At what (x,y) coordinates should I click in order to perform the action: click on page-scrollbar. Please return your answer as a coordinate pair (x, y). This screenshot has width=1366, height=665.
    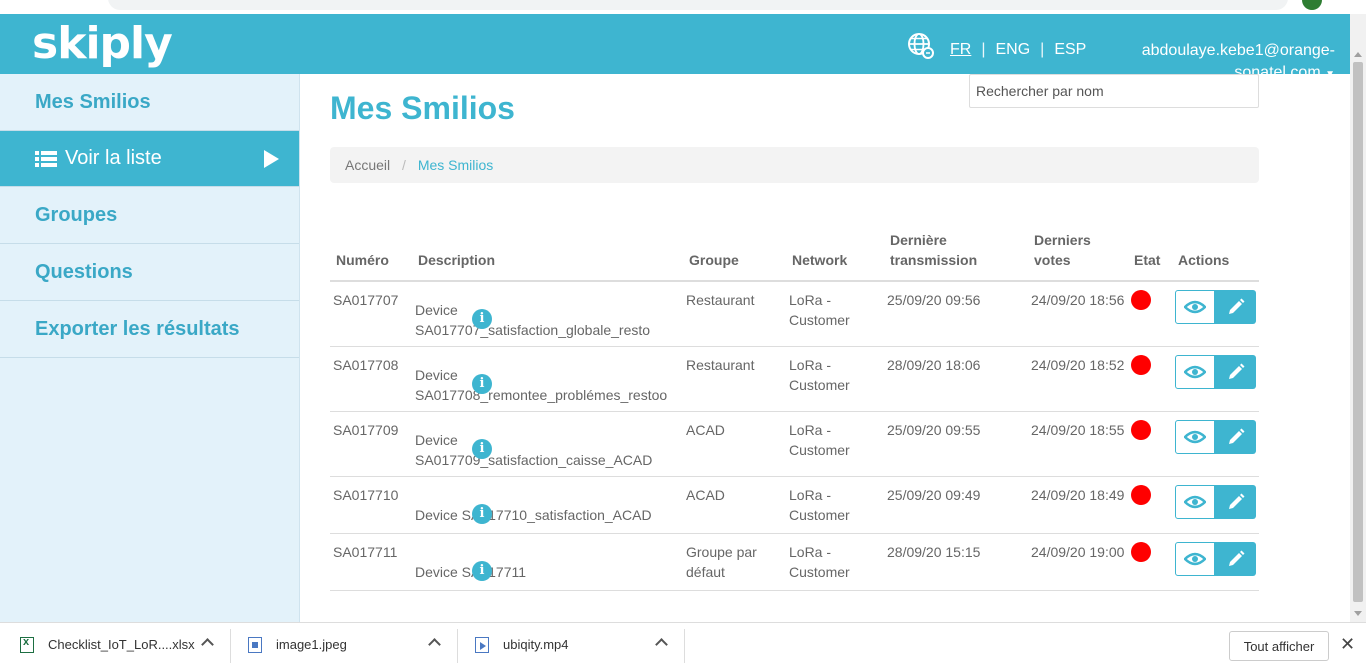
    Looking at the image, I should click on (1358, 318).